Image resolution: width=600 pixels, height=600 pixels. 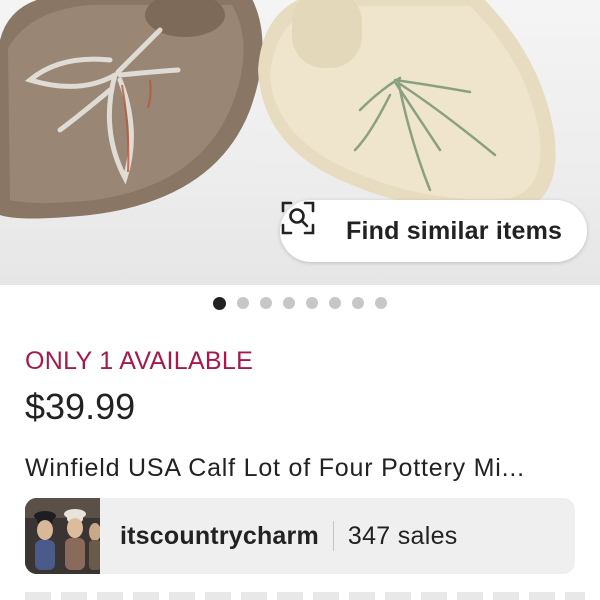 What do you see at coordinates (402, 535) in the screenshot?
I see `shop-sales-count: 347 sales` at bounding box center [402, 535].